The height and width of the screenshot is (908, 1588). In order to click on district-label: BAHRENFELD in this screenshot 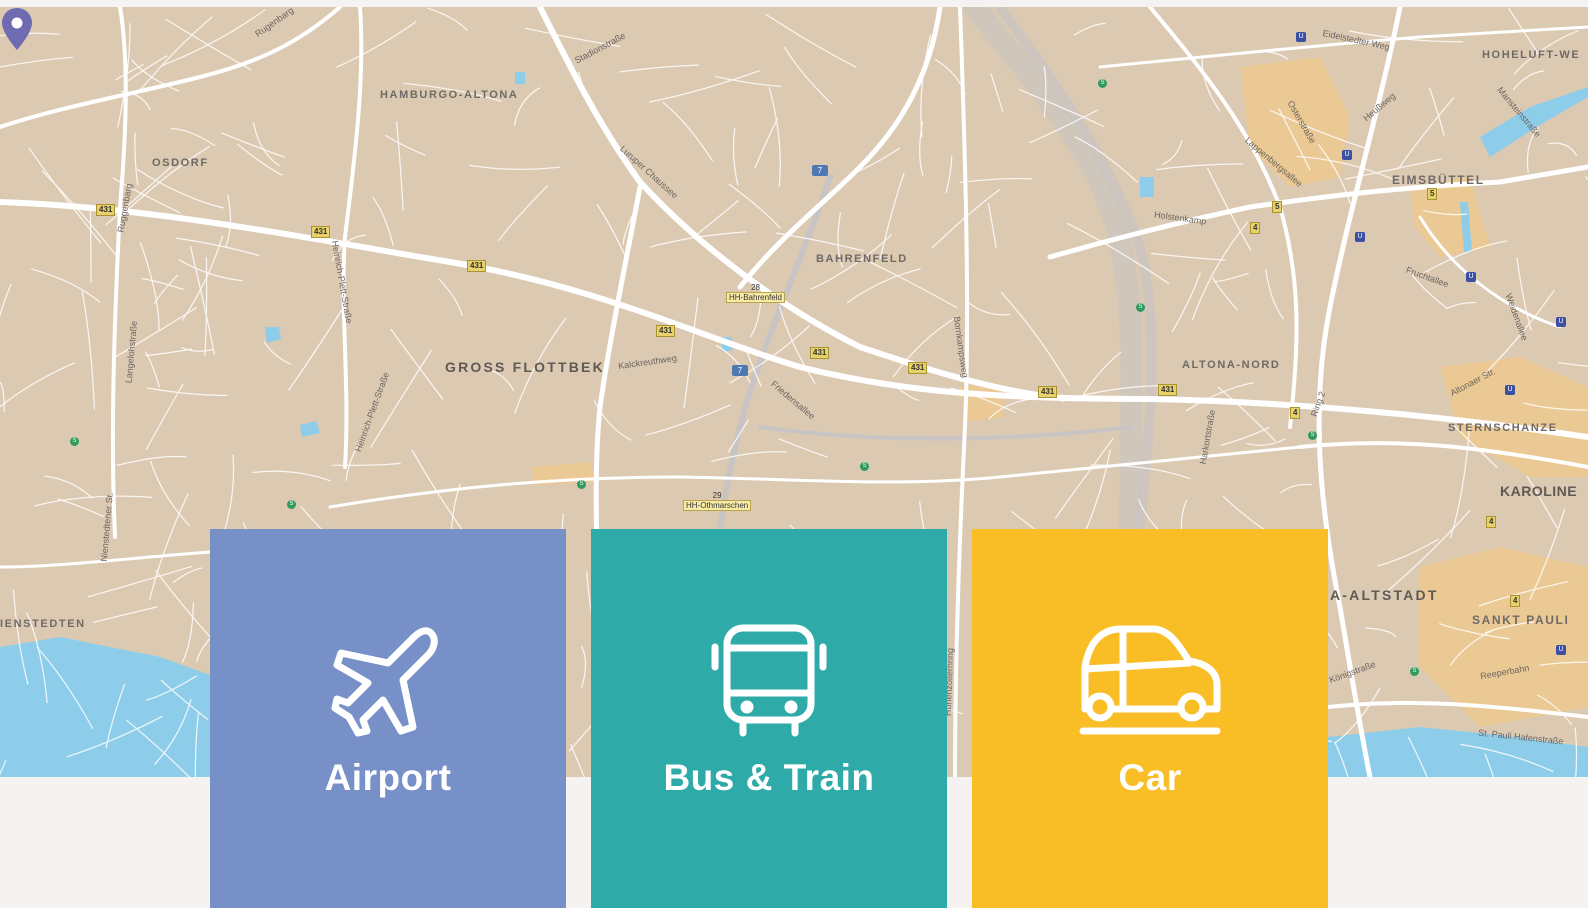, I will do `click(862, 259)`.